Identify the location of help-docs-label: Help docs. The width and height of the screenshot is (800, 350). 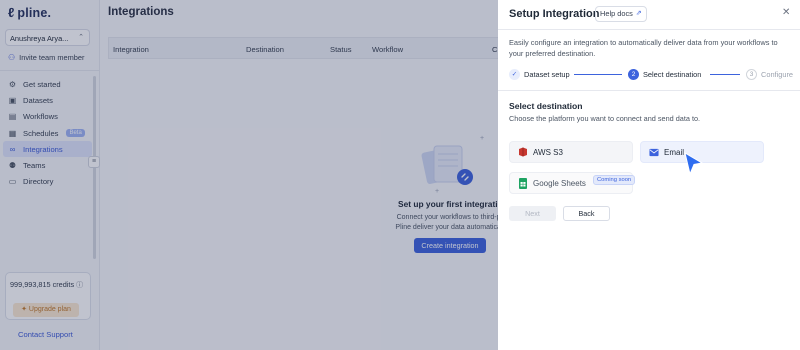
(616, 13).